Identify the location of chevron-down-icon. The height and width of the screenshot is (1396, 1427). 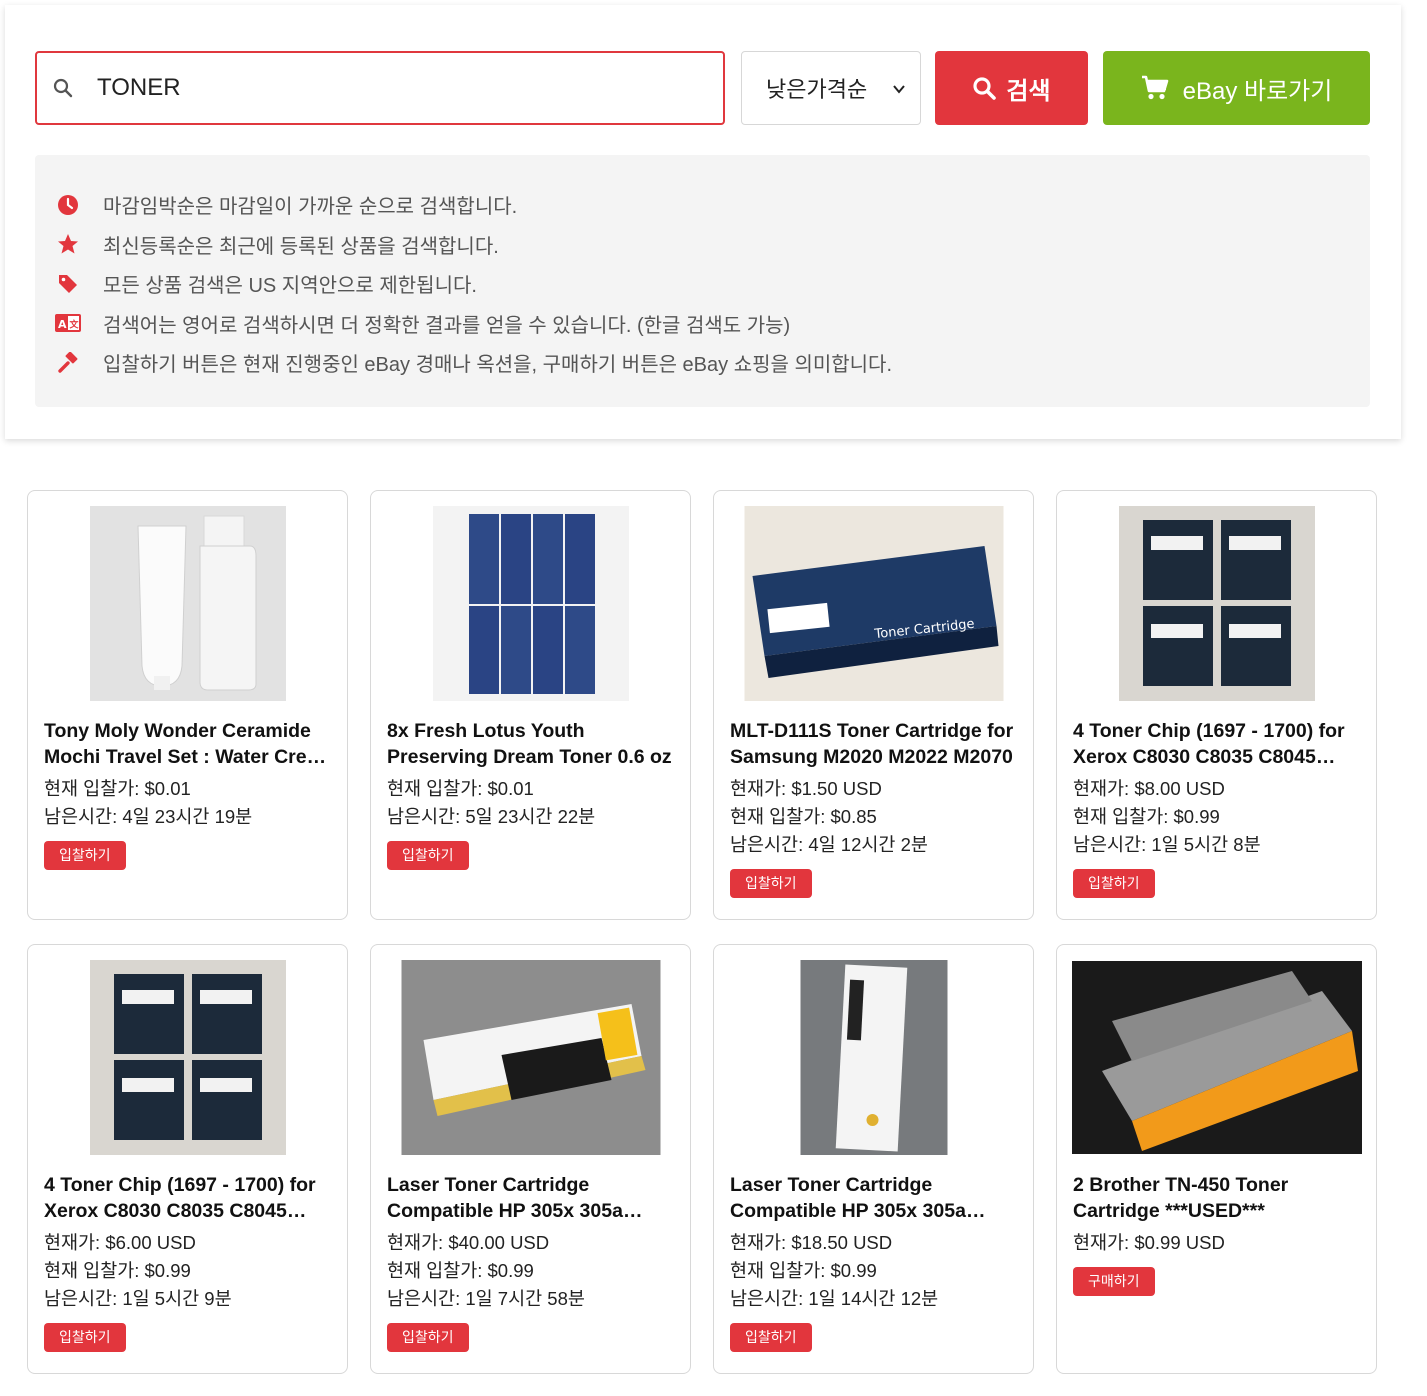
(899, 89).